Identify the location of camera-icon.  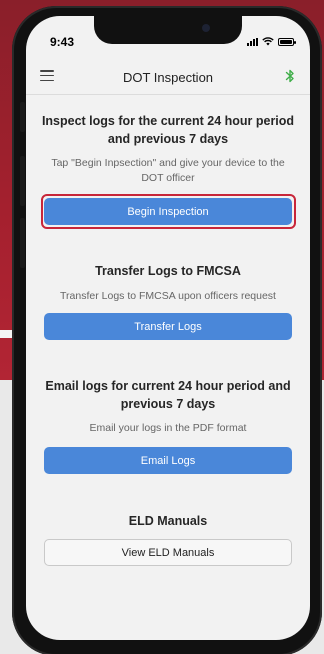
(206, 28).